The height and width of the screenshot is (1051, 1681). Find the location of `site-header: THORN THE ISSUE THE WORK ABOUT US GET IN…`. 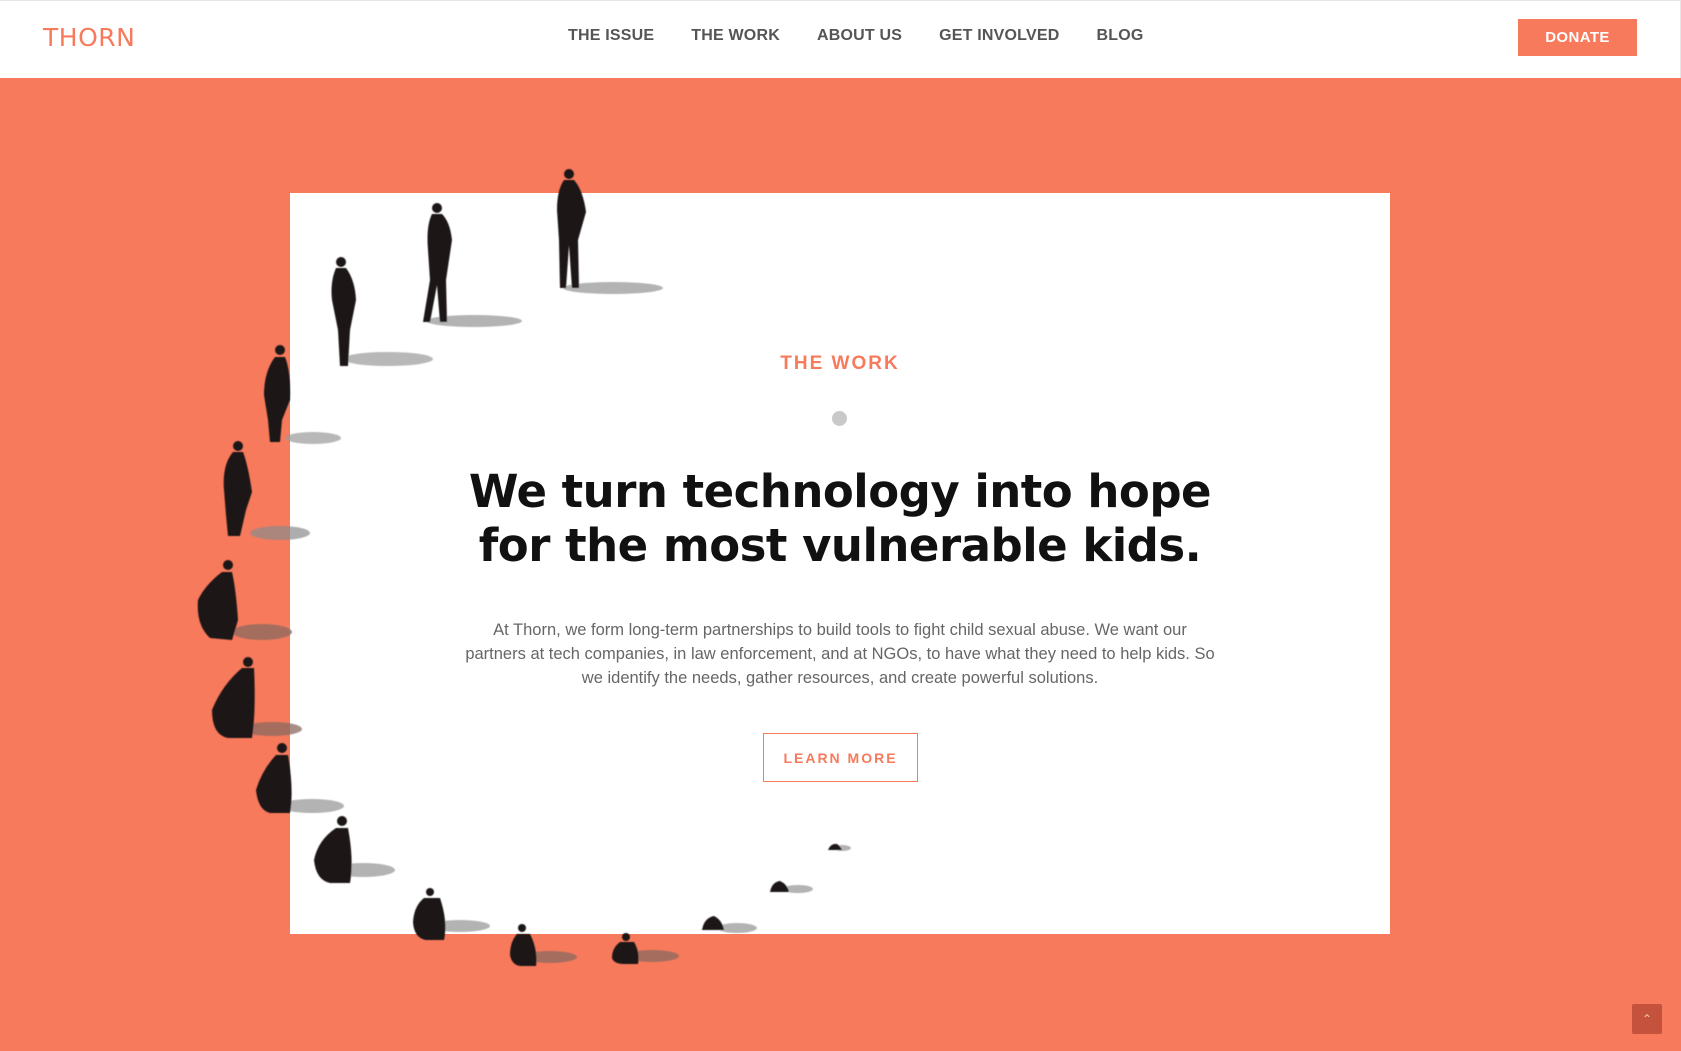

site-header: THORN THE ISSUE THE WORK ABOUT US GET IN… is located at coordinates (840, 39).